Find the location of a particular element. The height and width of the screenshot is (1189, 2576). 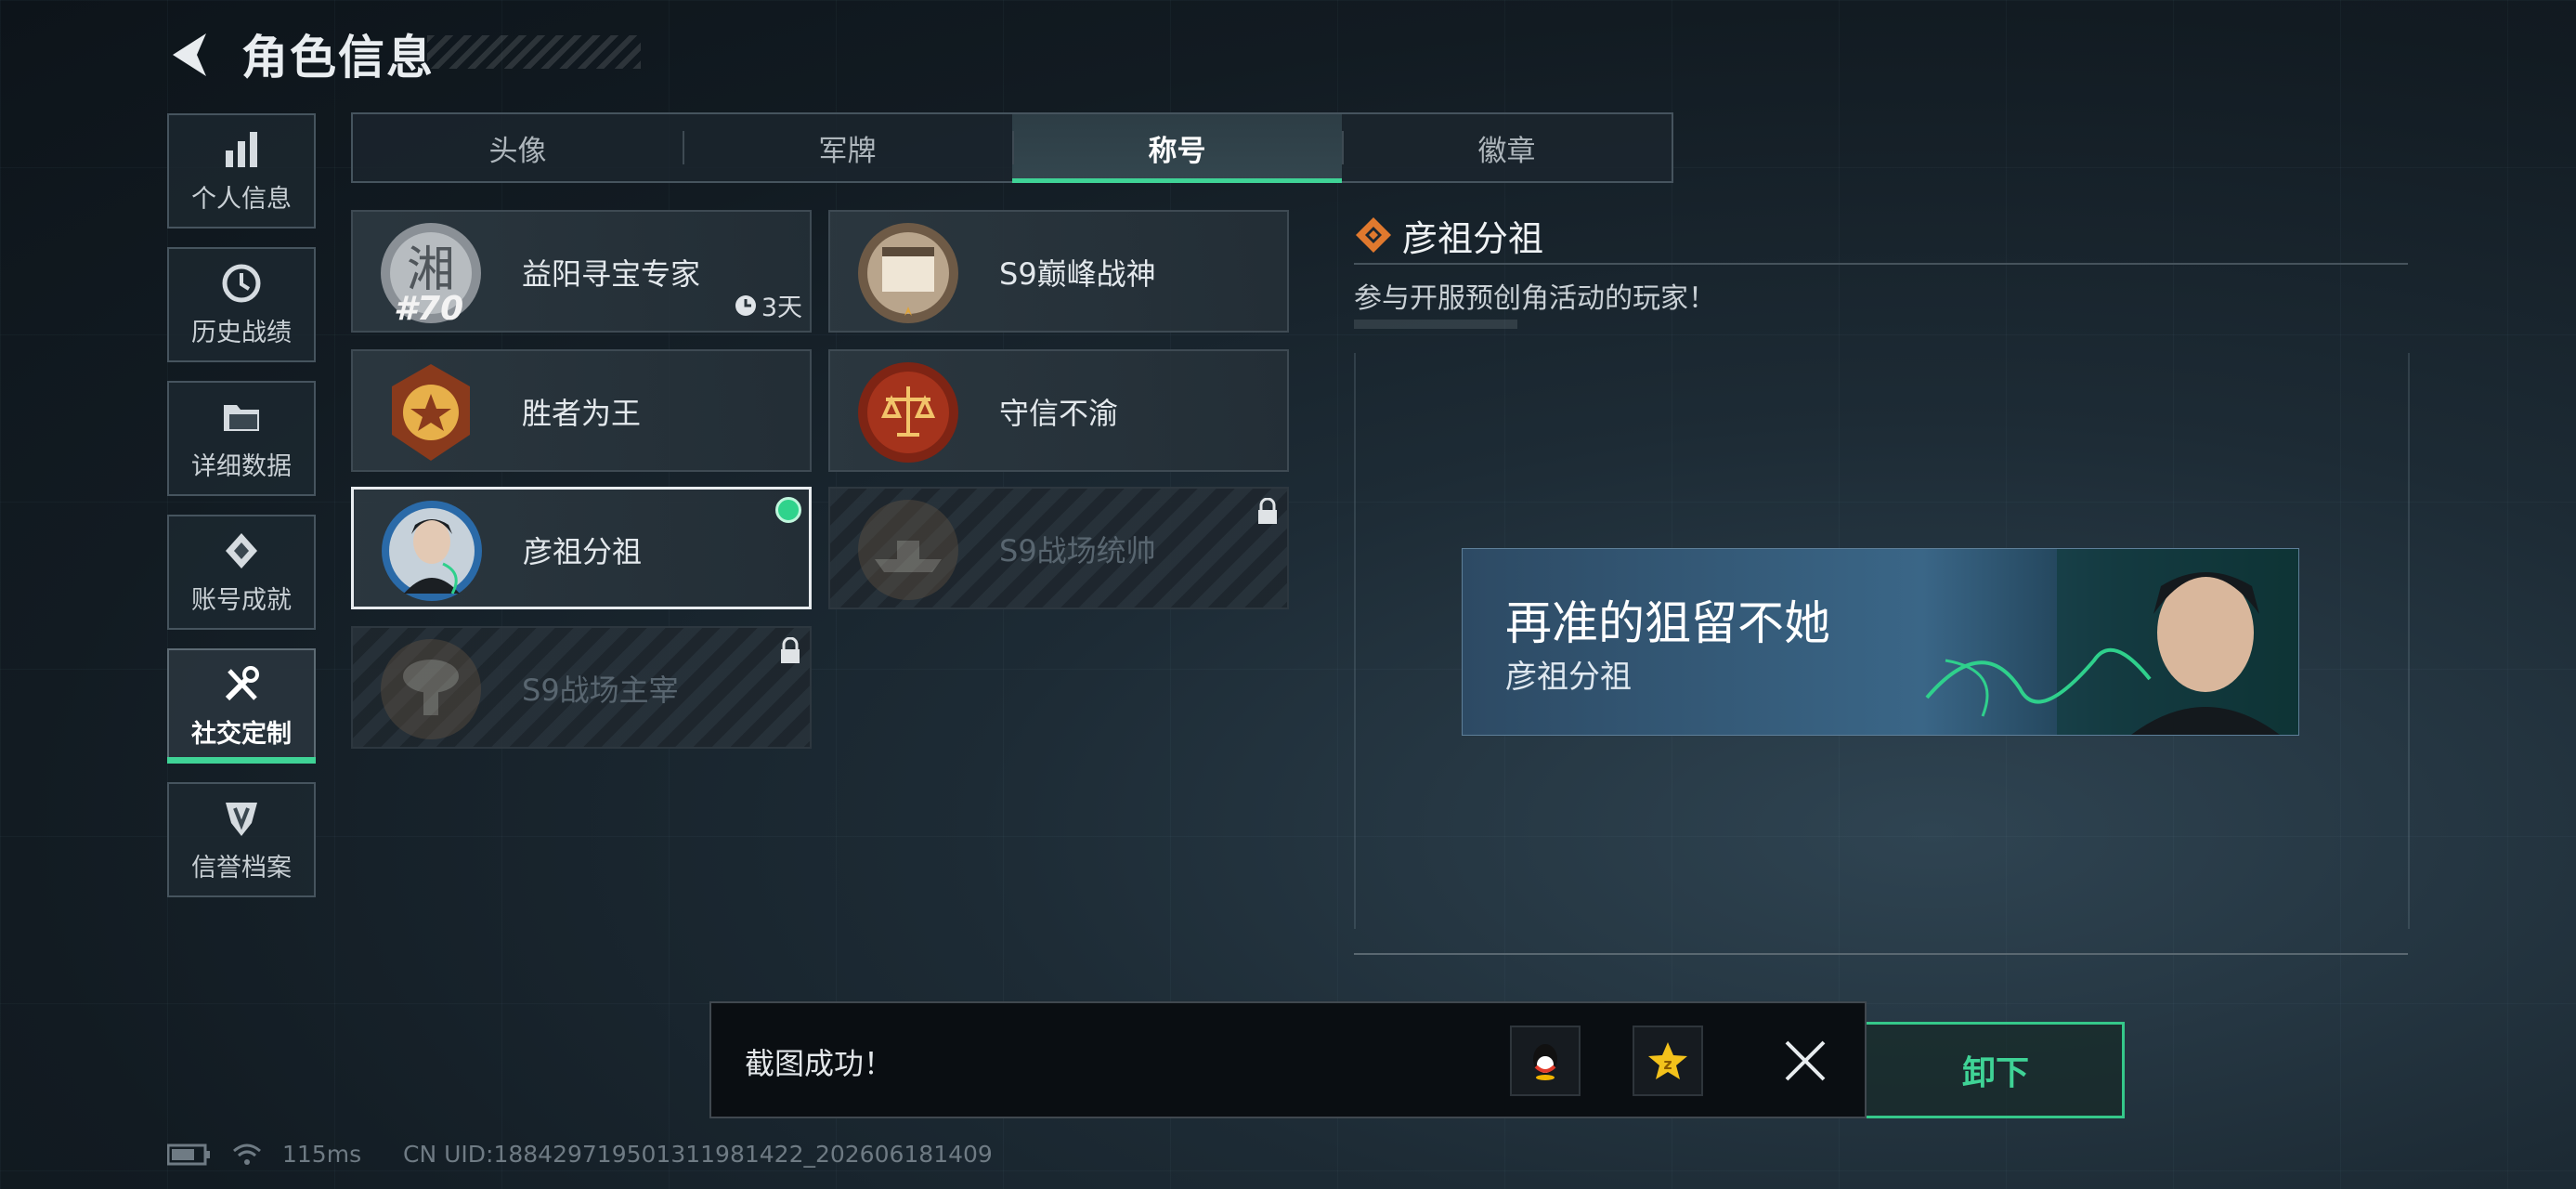

sidebar-item-personal-info: 个人信息 is located at coordinates (241, 171).